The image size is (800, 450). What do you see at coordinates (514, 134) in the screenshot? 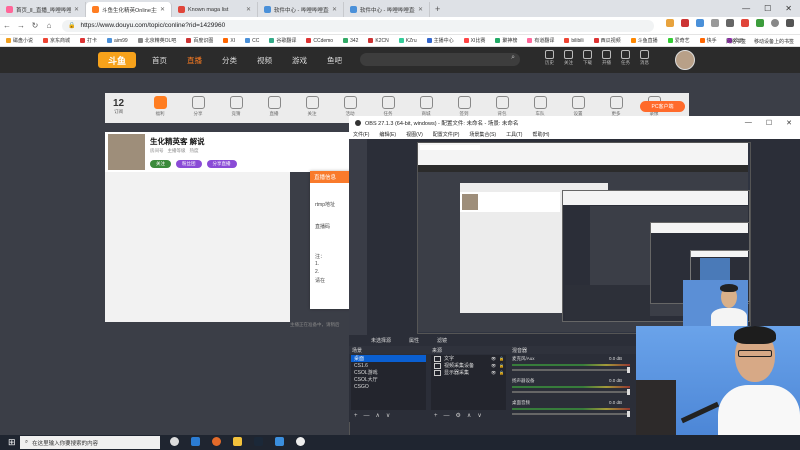
I see `obs-menu-item: 工具(T)` at bounding box center [514, 134].